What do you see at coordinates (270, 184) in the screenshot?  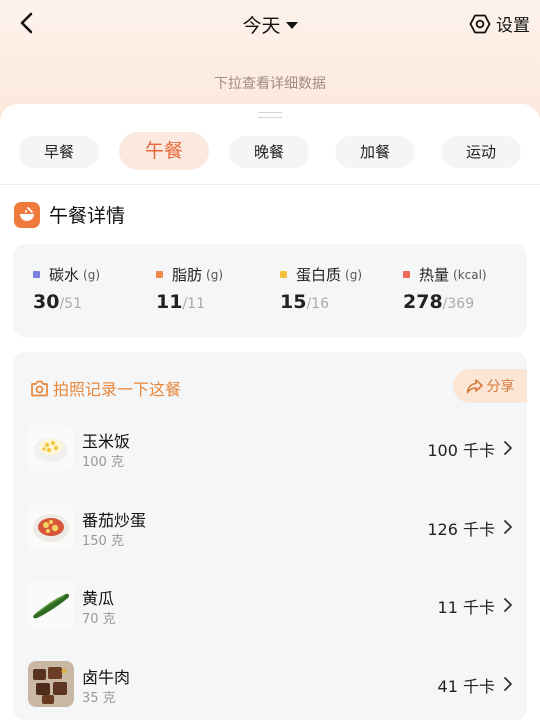 I see `tabs-divider` at bounding box center [270, 184].